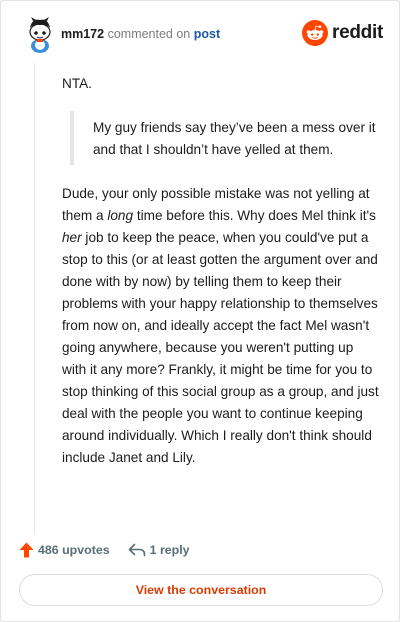 The height and width of the screenshot is (622, 400). Describe the element at coordinates (149, 34) in the screenshot. I see `comment-action: commented on` at that location.